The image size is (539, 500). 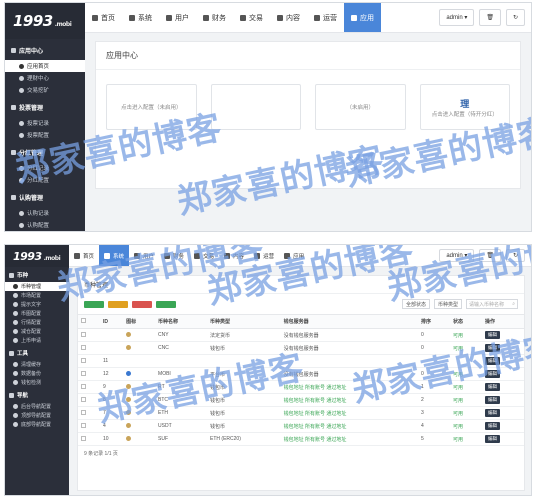 What do you see at coordinates (45, 135) in the screenshot?
I see `sidebar-item-vote-config: 投票配置` at bounding box center [45, 135].